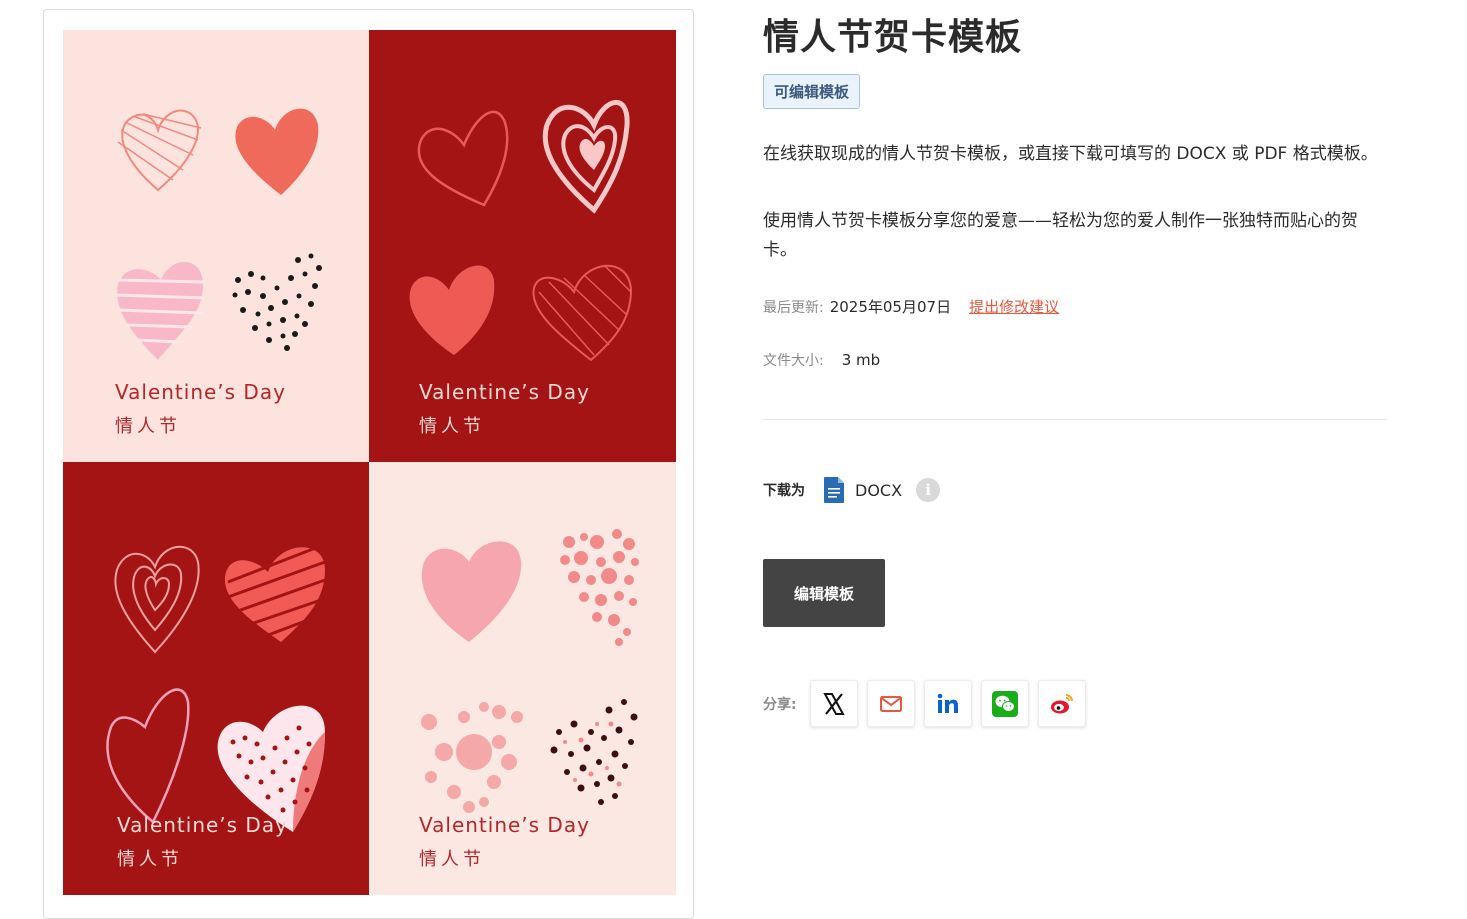 The width and height of the screenshot is (1467, 919). What do you see at coordinates (452, 426) in the screenshot?
I see `card-2-subtitle: 情人节` at bounding box center [452, 426].